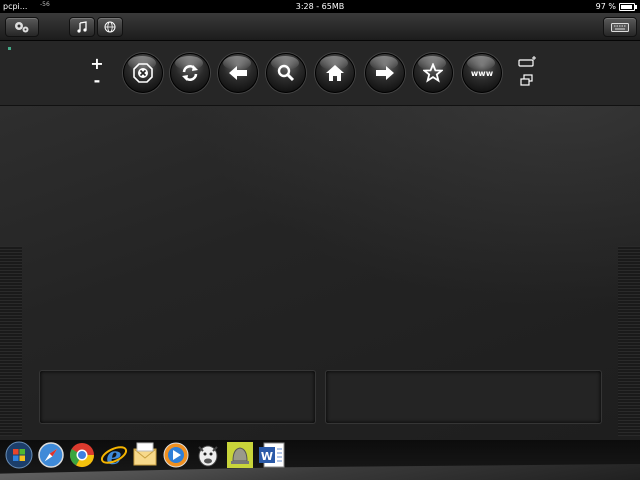 Image resolution: width=640 pixels, height=480 pixels. What do you see at coordinates (605, 6) in the screenshot?
I see `battery-percent: 97 %` at bounding box center [605, 6].